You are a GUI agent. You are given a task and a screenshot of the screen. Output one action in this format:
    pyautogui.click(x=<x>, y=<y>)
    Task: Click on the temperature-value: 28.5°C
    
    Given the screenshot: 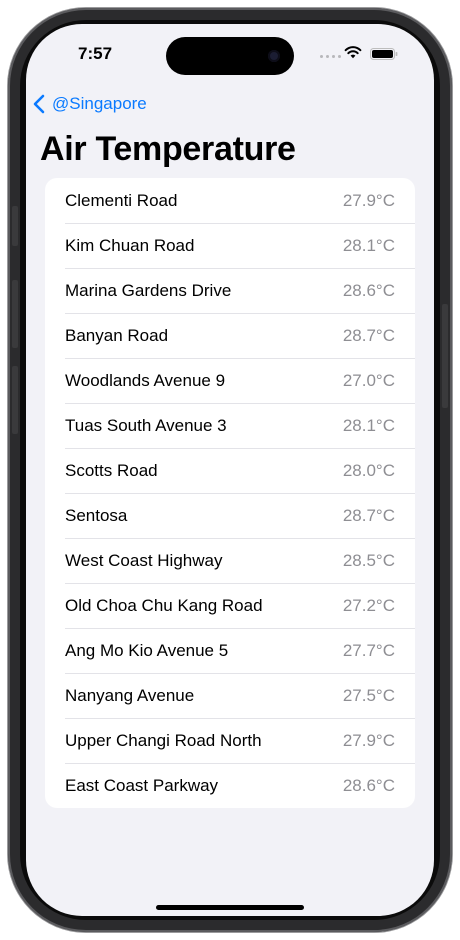 What is the action you would take?
    pyautogui.click(x=368, y=560)
    